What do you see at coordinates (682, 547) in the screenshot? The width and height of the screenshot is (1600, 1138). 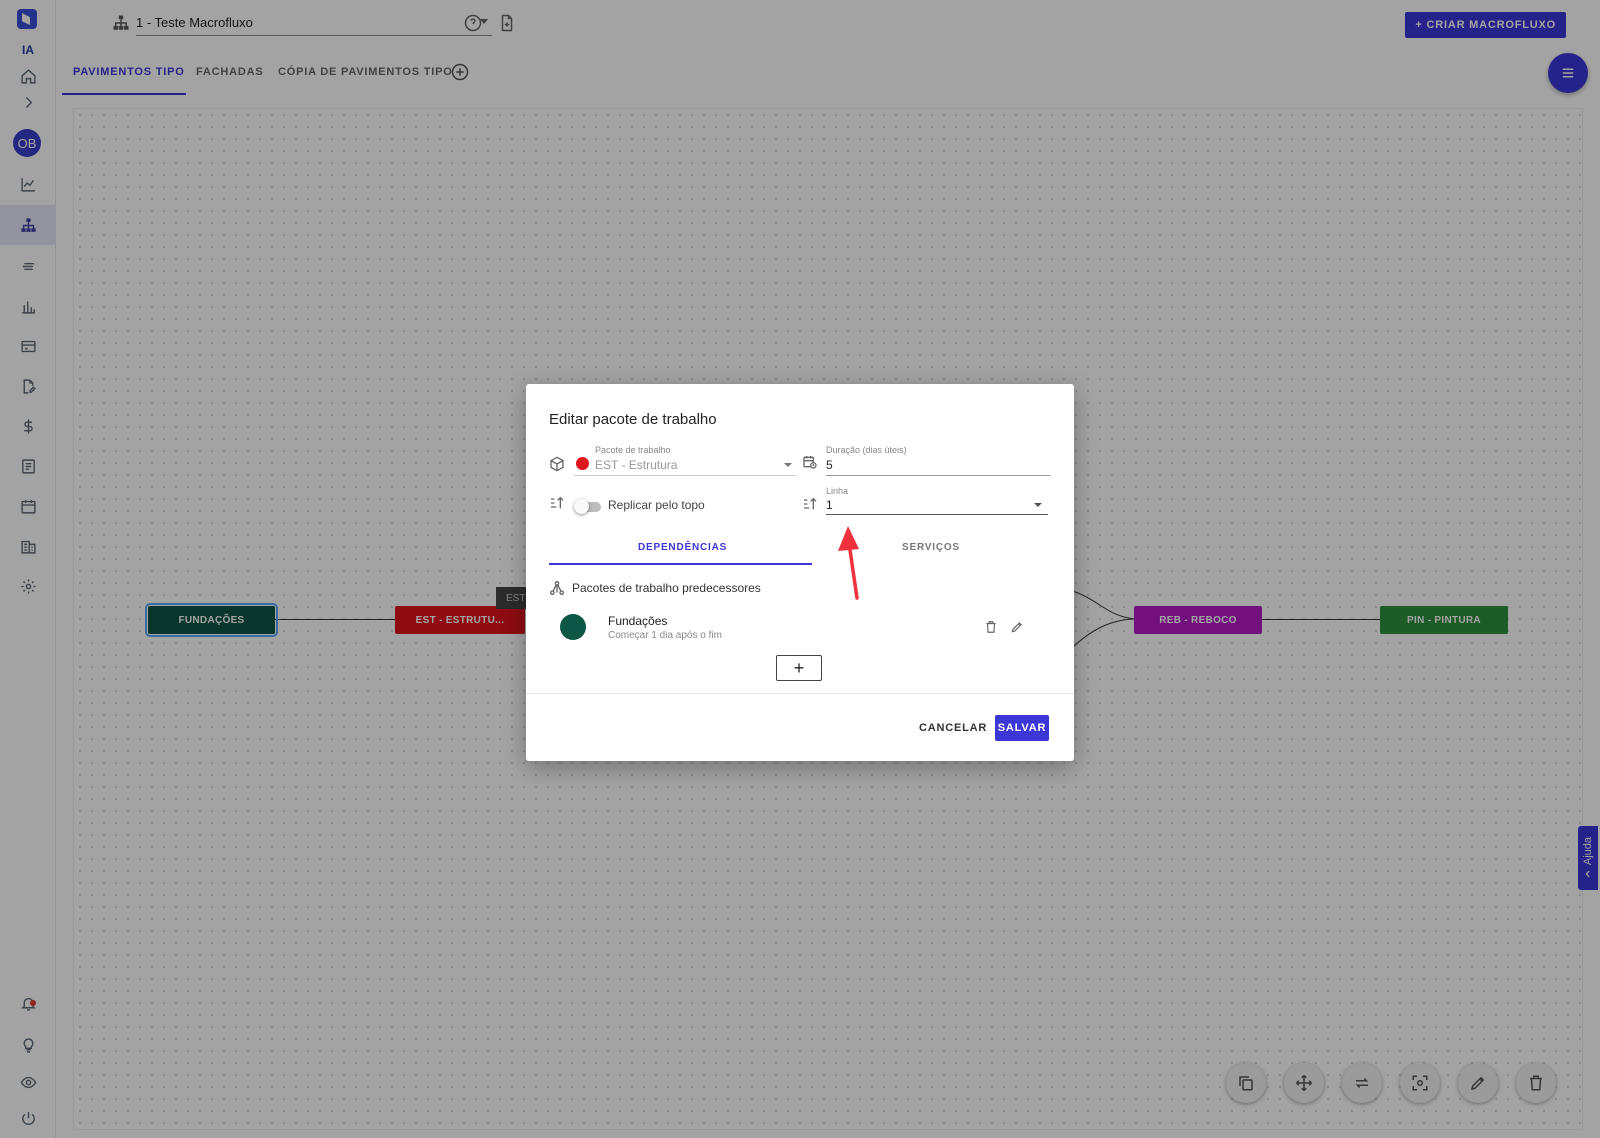 I see `tab-dependencias: DEPENDÊNCIAS` at bounding box center [682, 547].